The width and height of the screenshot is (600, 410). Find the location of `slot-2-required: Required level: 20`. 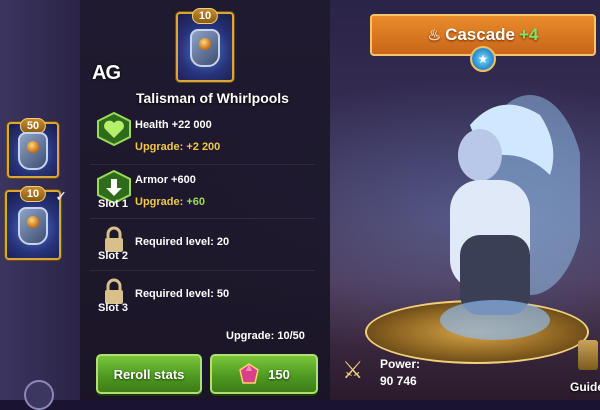

slot-2-required: Required level: 20 is located at coordinates (182, 242).